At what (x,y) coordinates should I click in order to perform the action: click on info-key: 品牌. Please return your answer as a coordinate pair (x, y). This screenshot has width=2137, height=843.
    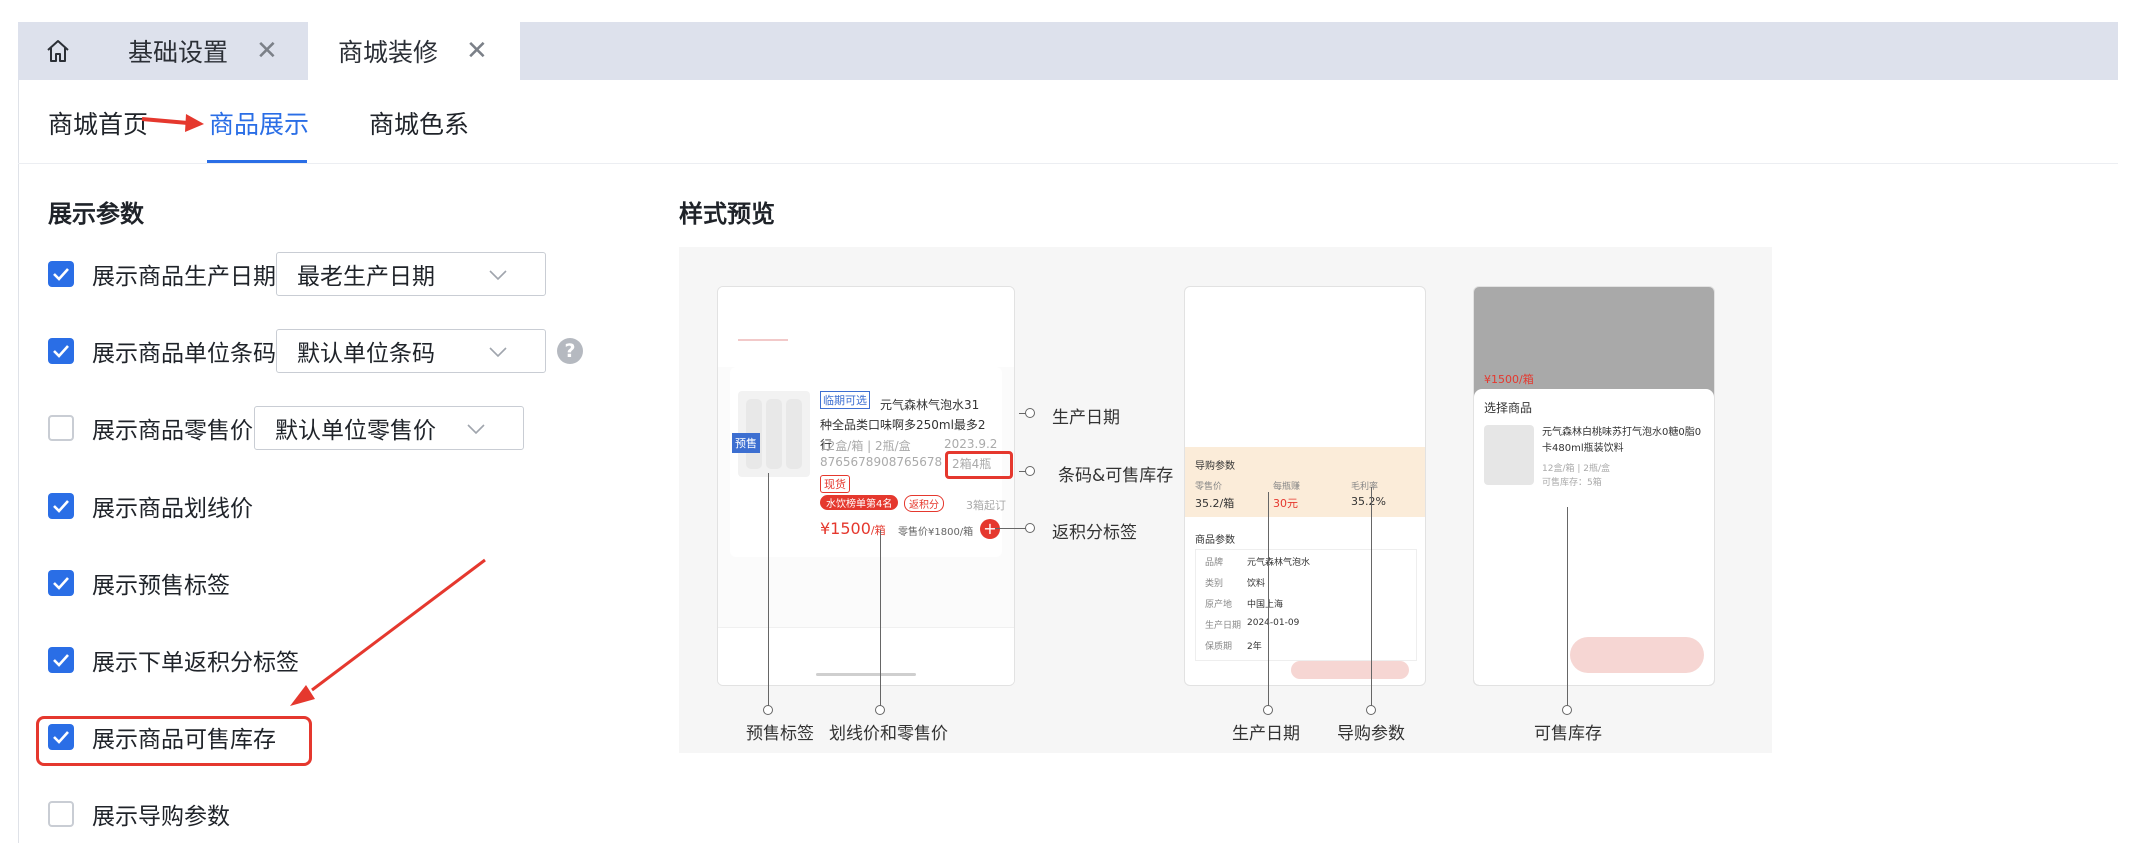
    Looking at the image, I should click on (1214, 563).